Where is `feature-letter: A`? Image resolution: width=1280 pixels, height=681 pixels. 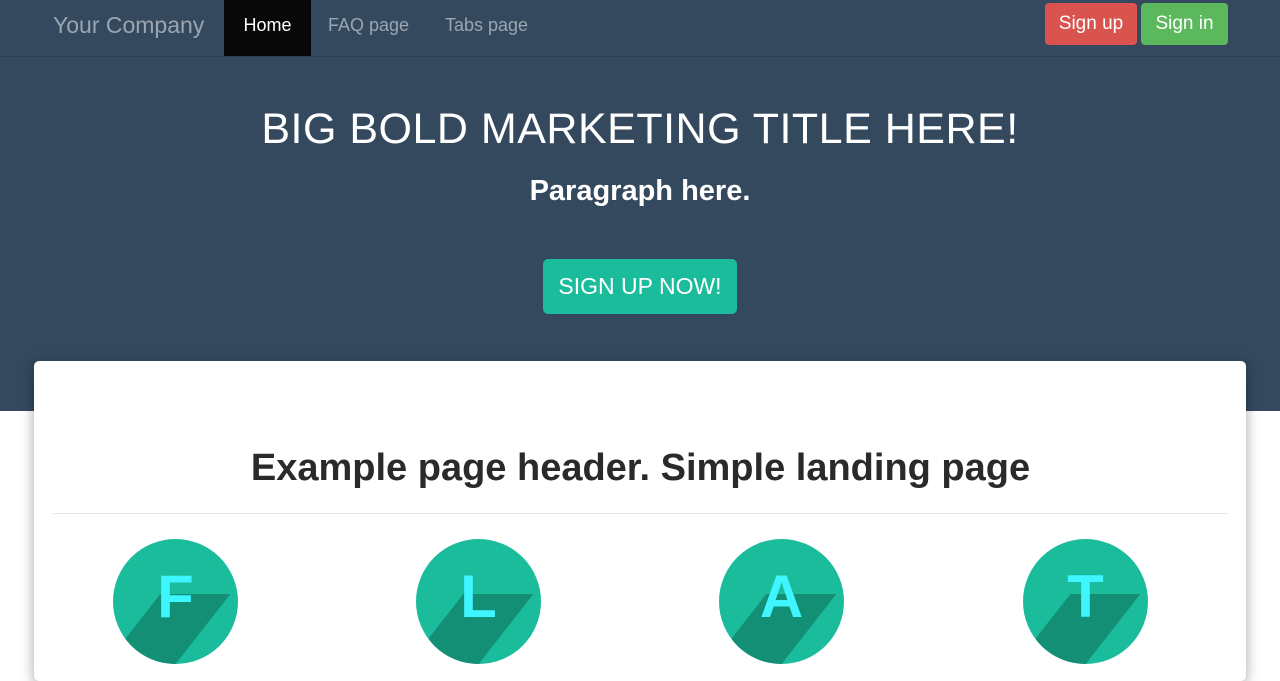
feature-letter: A is located at coordinates (781, 596).